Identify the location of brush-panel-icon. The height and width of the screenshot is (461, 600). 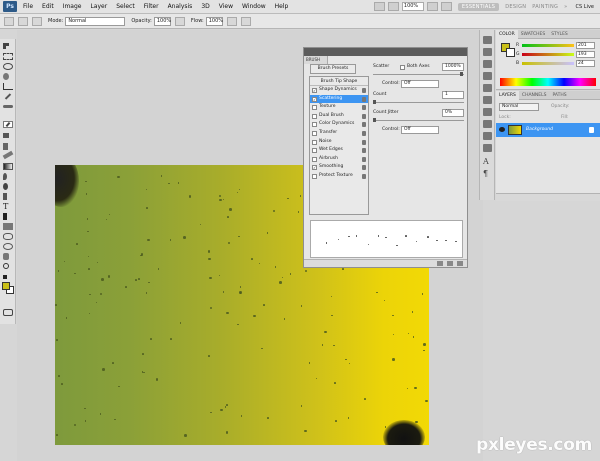
(487, 112).